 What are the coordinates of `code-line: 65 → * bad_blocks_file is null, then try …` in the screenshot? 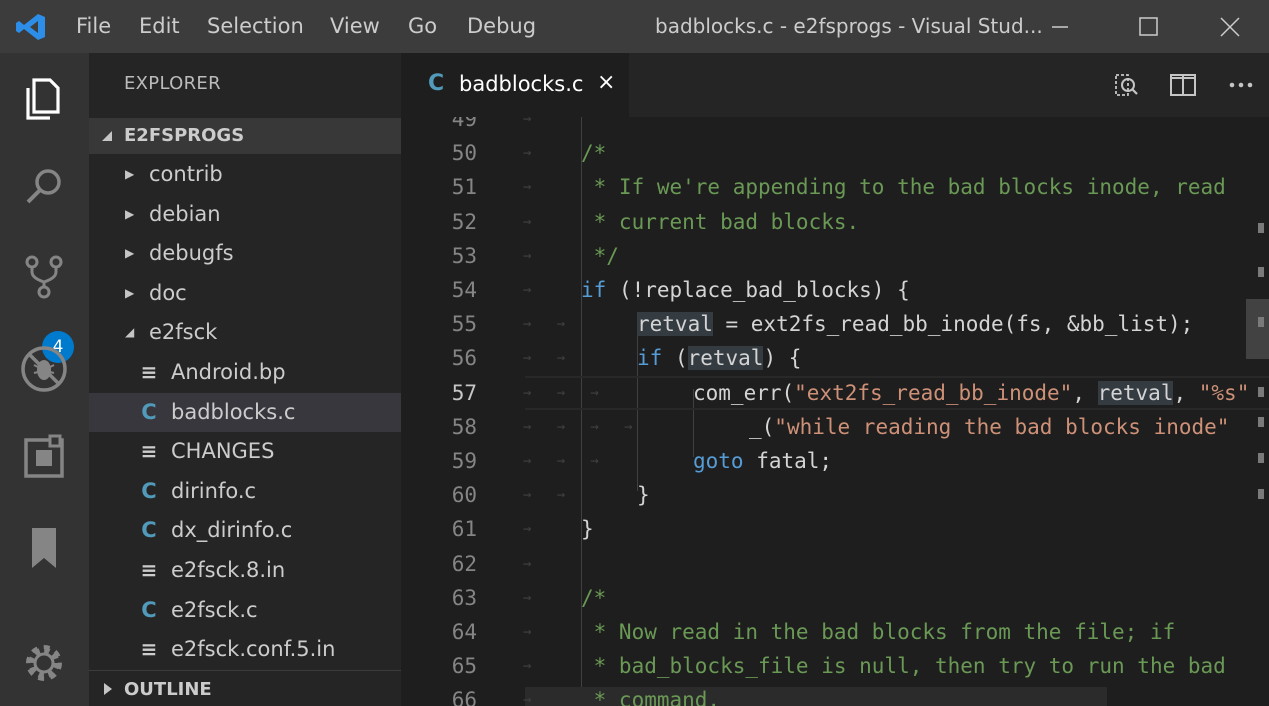 It's located at (835, 666).